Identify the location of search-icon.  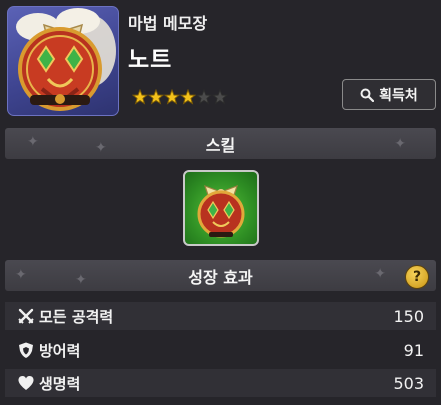
(367, 95).